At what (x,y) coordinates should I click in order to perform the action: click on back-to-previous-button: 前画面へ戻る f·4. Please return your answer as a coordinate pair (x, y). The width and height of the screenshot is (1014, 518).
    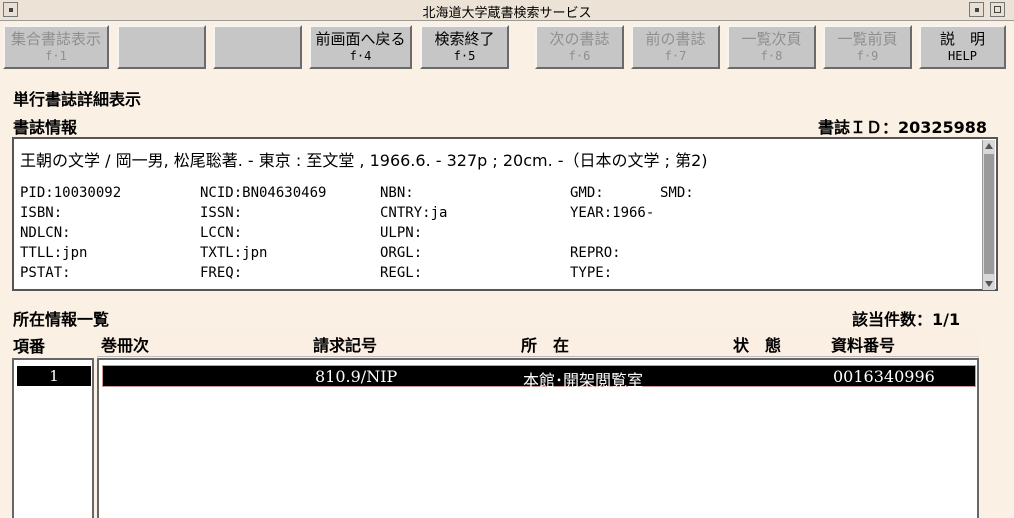
    Looking at the image, I should click on (360, 47).